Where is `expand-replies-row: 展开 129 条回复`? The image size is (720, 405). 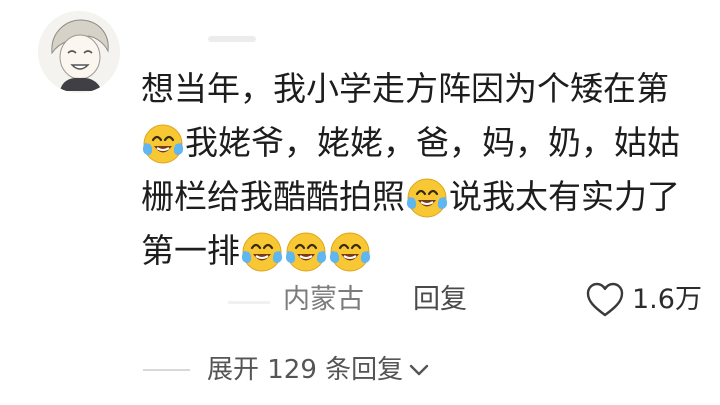 expand-replies-row: 展开 129 条回复 is located at coordinates (360, 370).